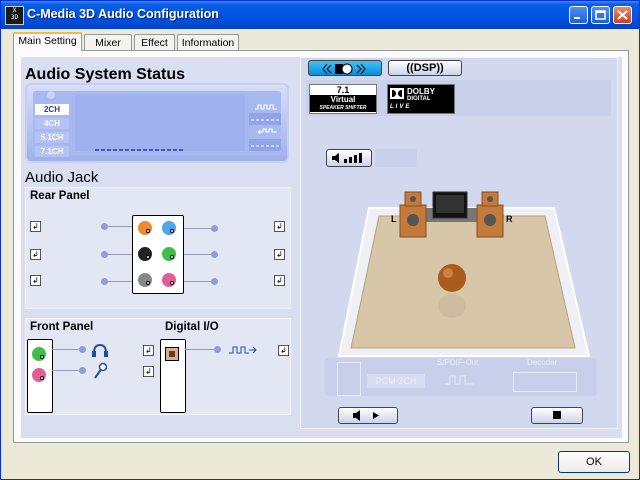 Image resolution: width=640 pixels, height=480 pixels. What do you see at coordinates (208, 42) in the screenshot?
I see `tab-information: Information` at bounding box center [208, 42].